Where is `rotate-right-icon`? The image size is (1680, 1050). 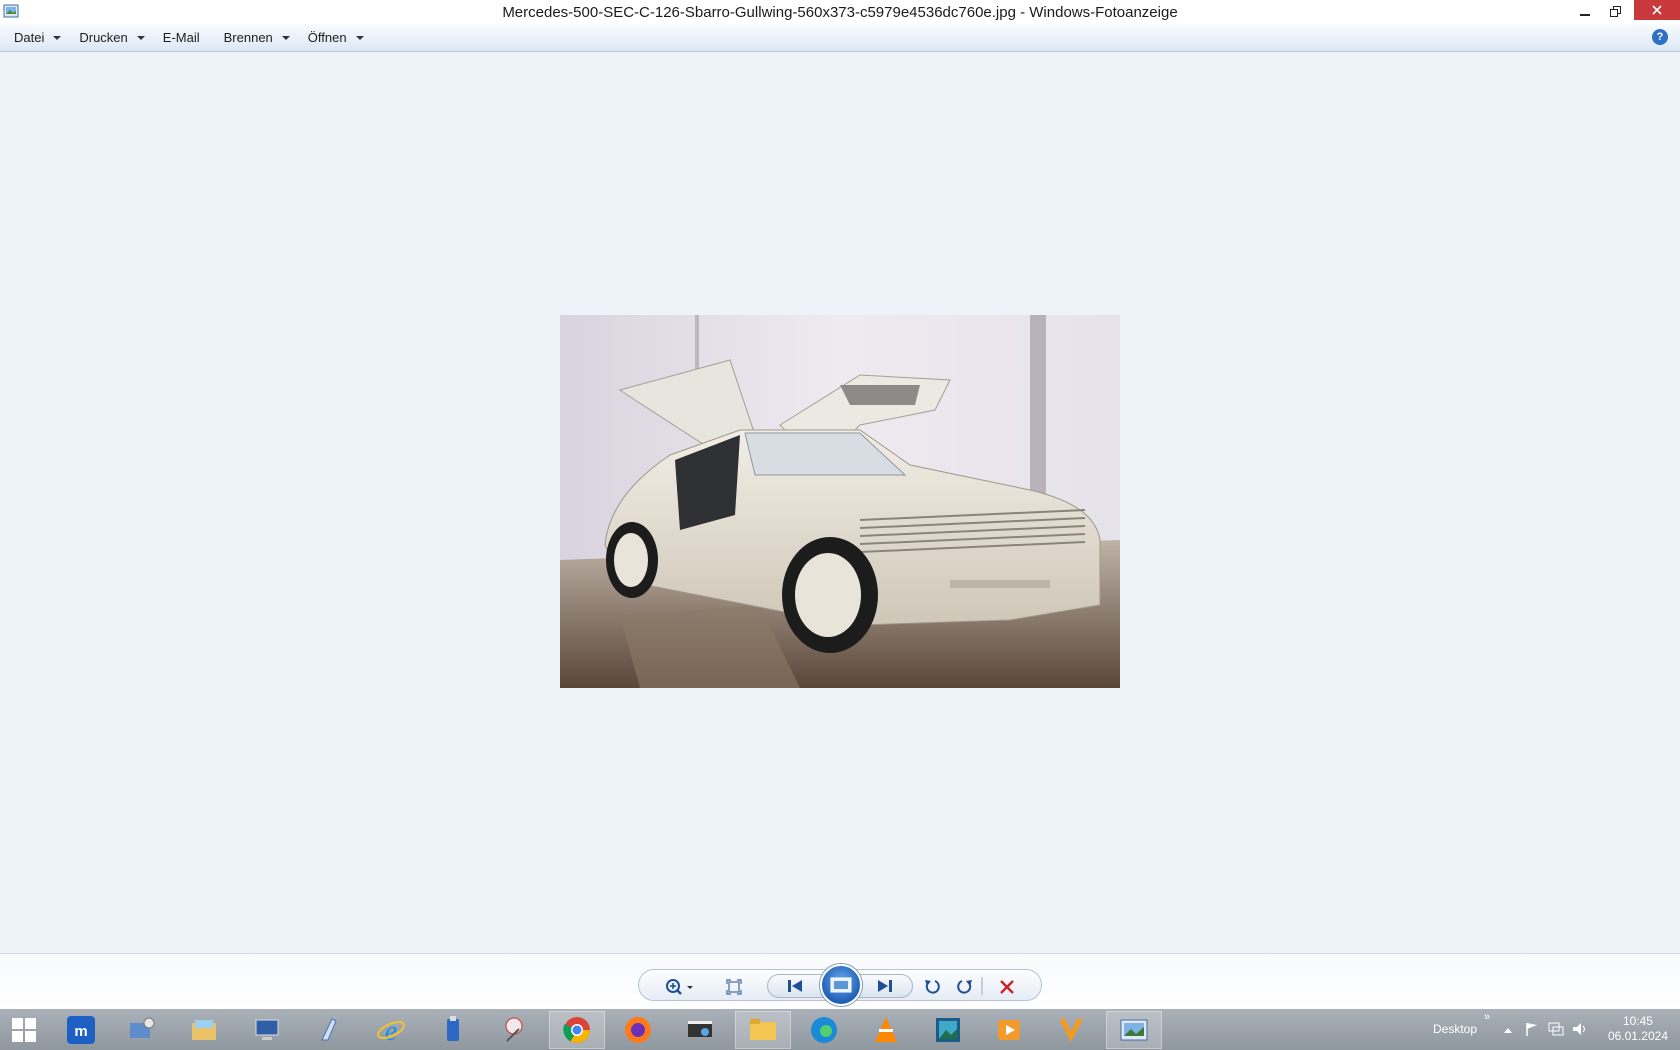
rotate-right-icon is located at coordinates (964, 987).